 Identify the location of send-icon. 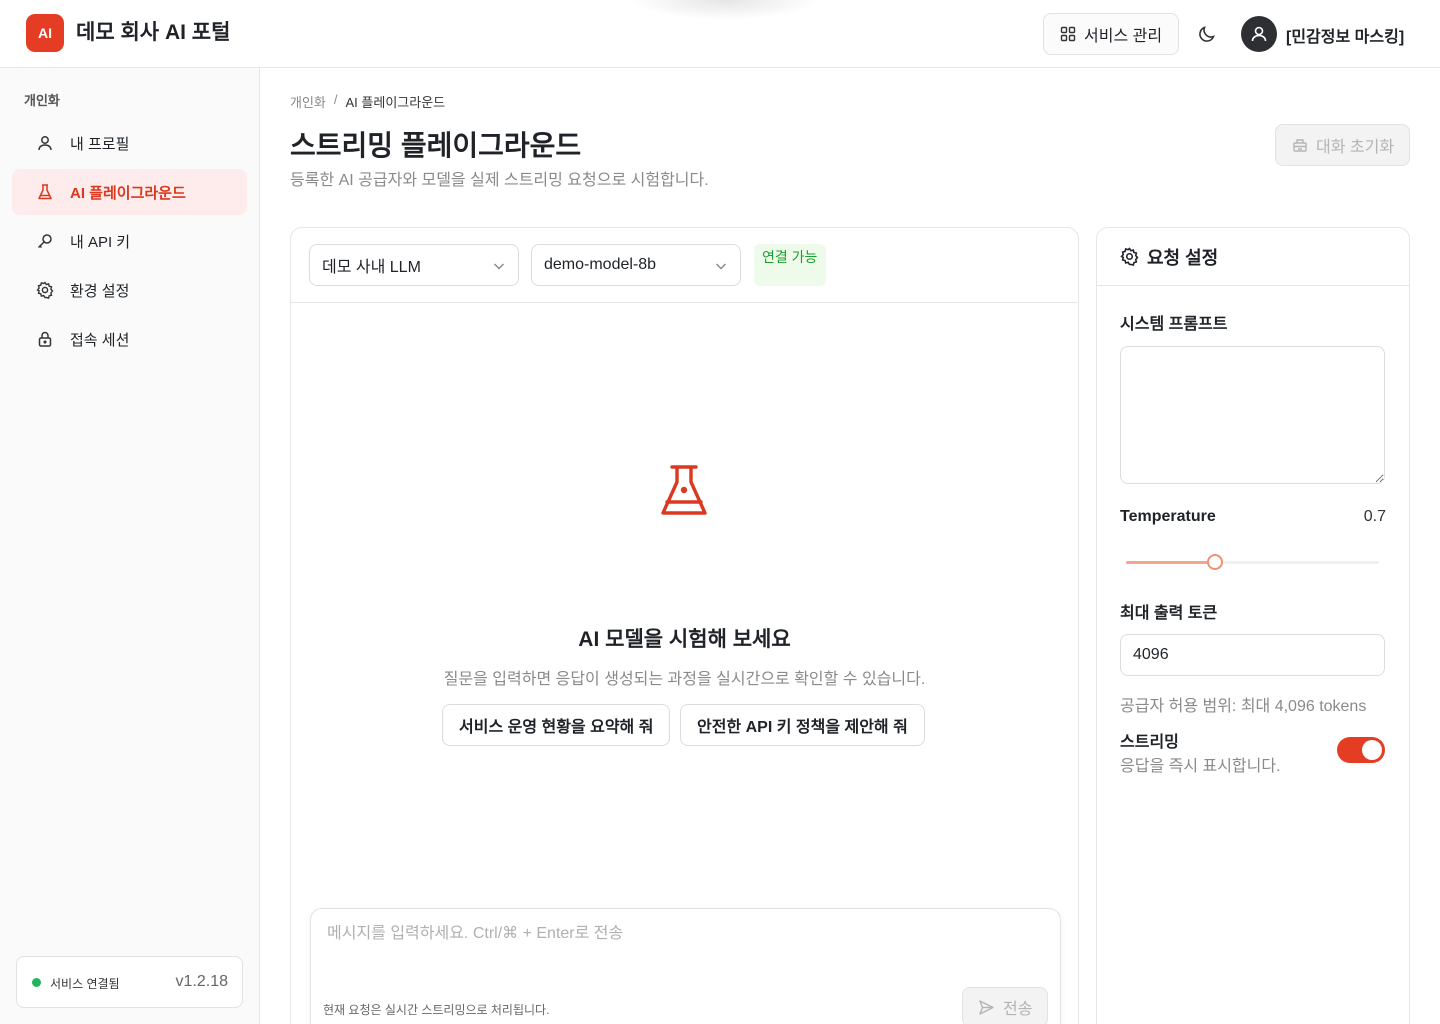
(986, 1007).